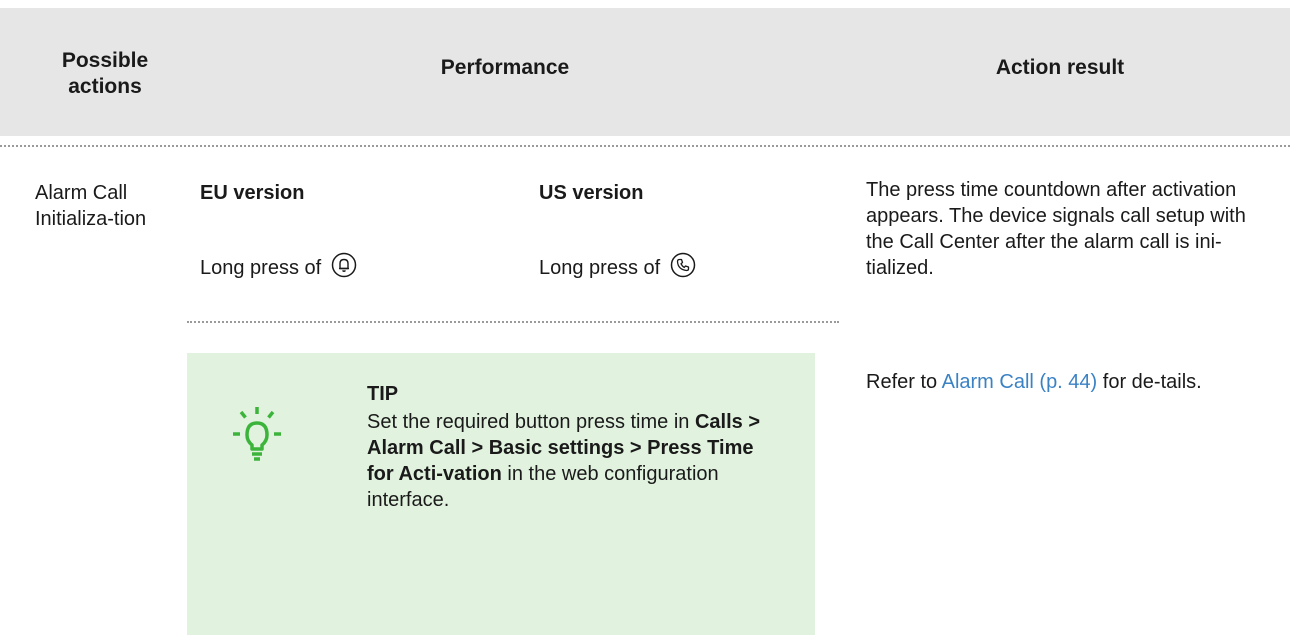  I want to click on us-press-text: Long press of, so click(600, 268).